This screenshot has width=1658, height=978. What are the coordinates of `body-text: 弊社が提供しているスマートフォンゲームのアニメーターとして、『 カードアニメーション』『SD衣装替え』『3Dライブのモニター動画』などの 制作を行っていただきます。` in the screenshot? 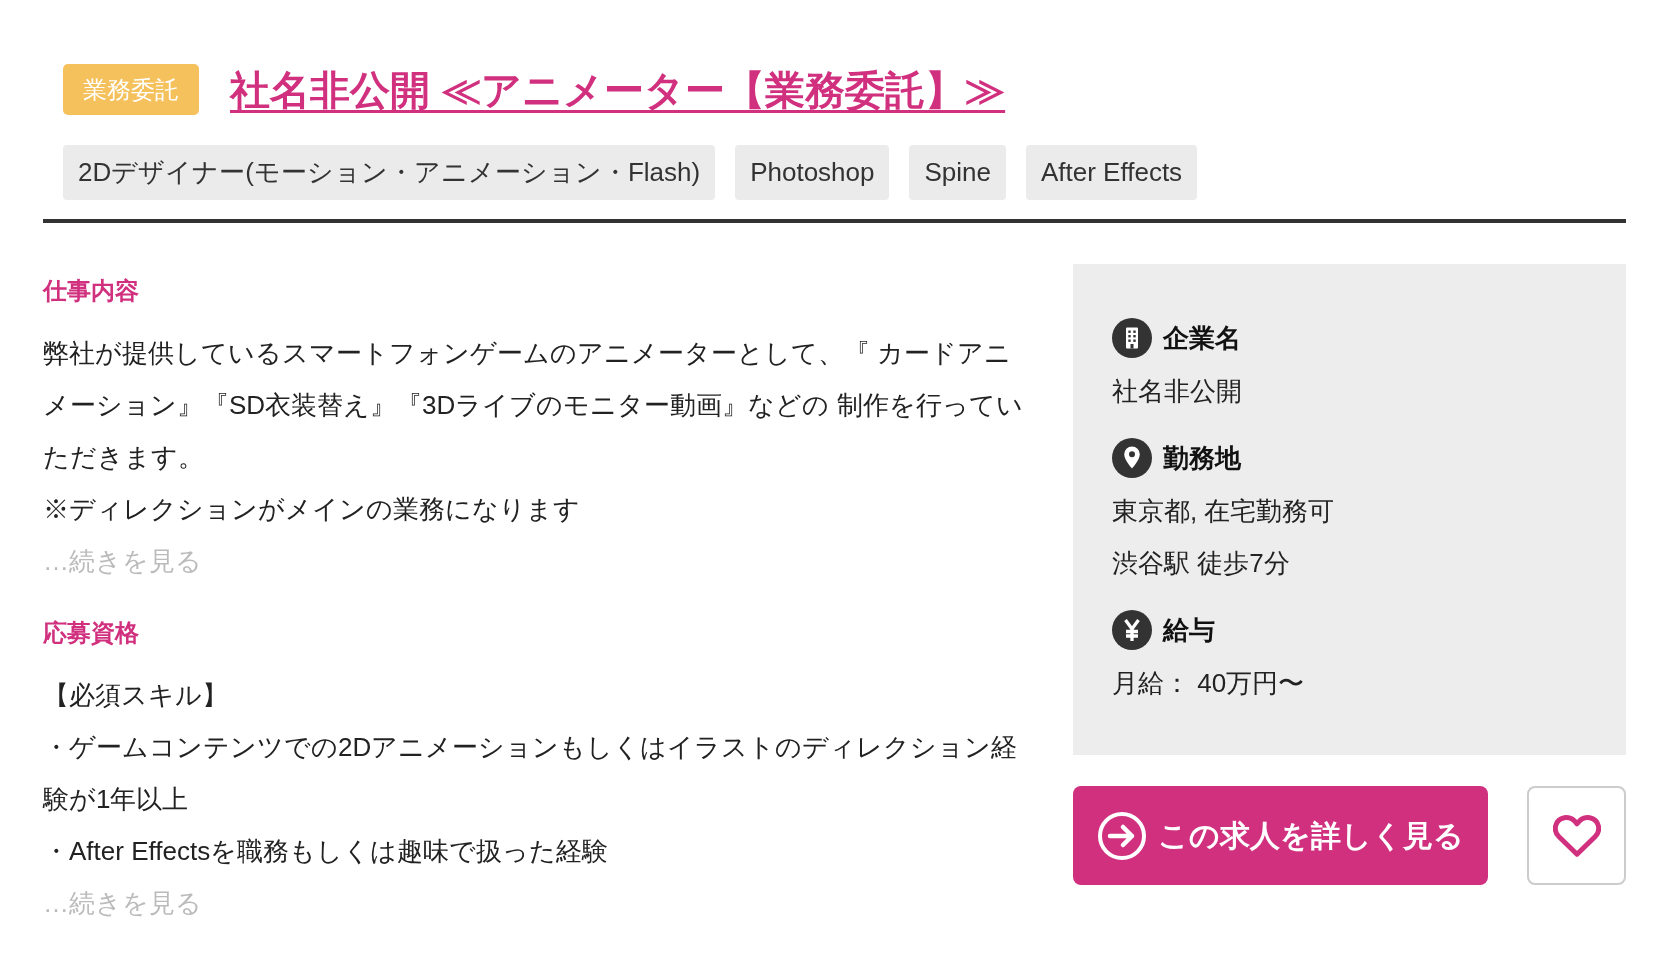 It's located at (533, 405).